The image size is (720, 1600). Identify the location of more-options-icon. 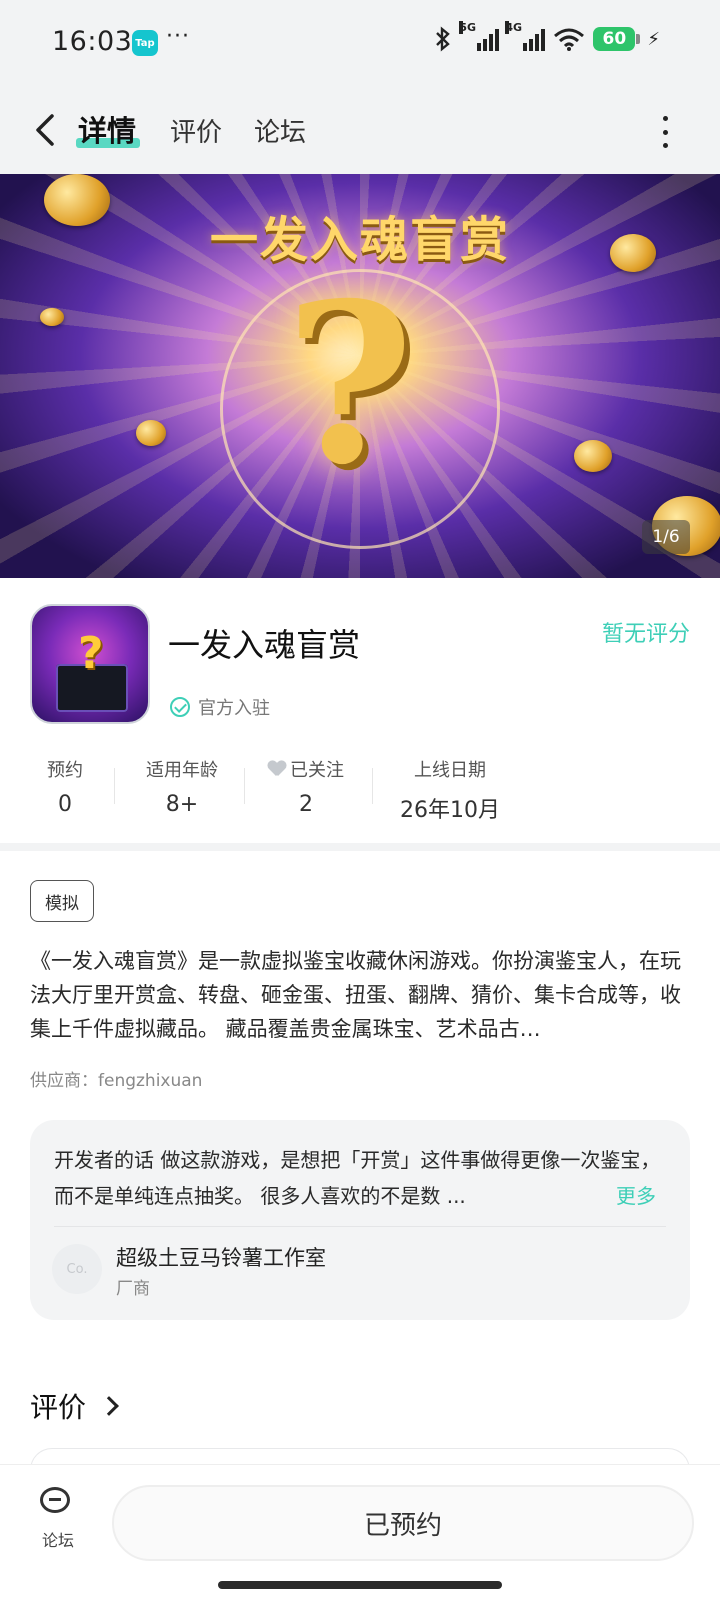
(665, 132).